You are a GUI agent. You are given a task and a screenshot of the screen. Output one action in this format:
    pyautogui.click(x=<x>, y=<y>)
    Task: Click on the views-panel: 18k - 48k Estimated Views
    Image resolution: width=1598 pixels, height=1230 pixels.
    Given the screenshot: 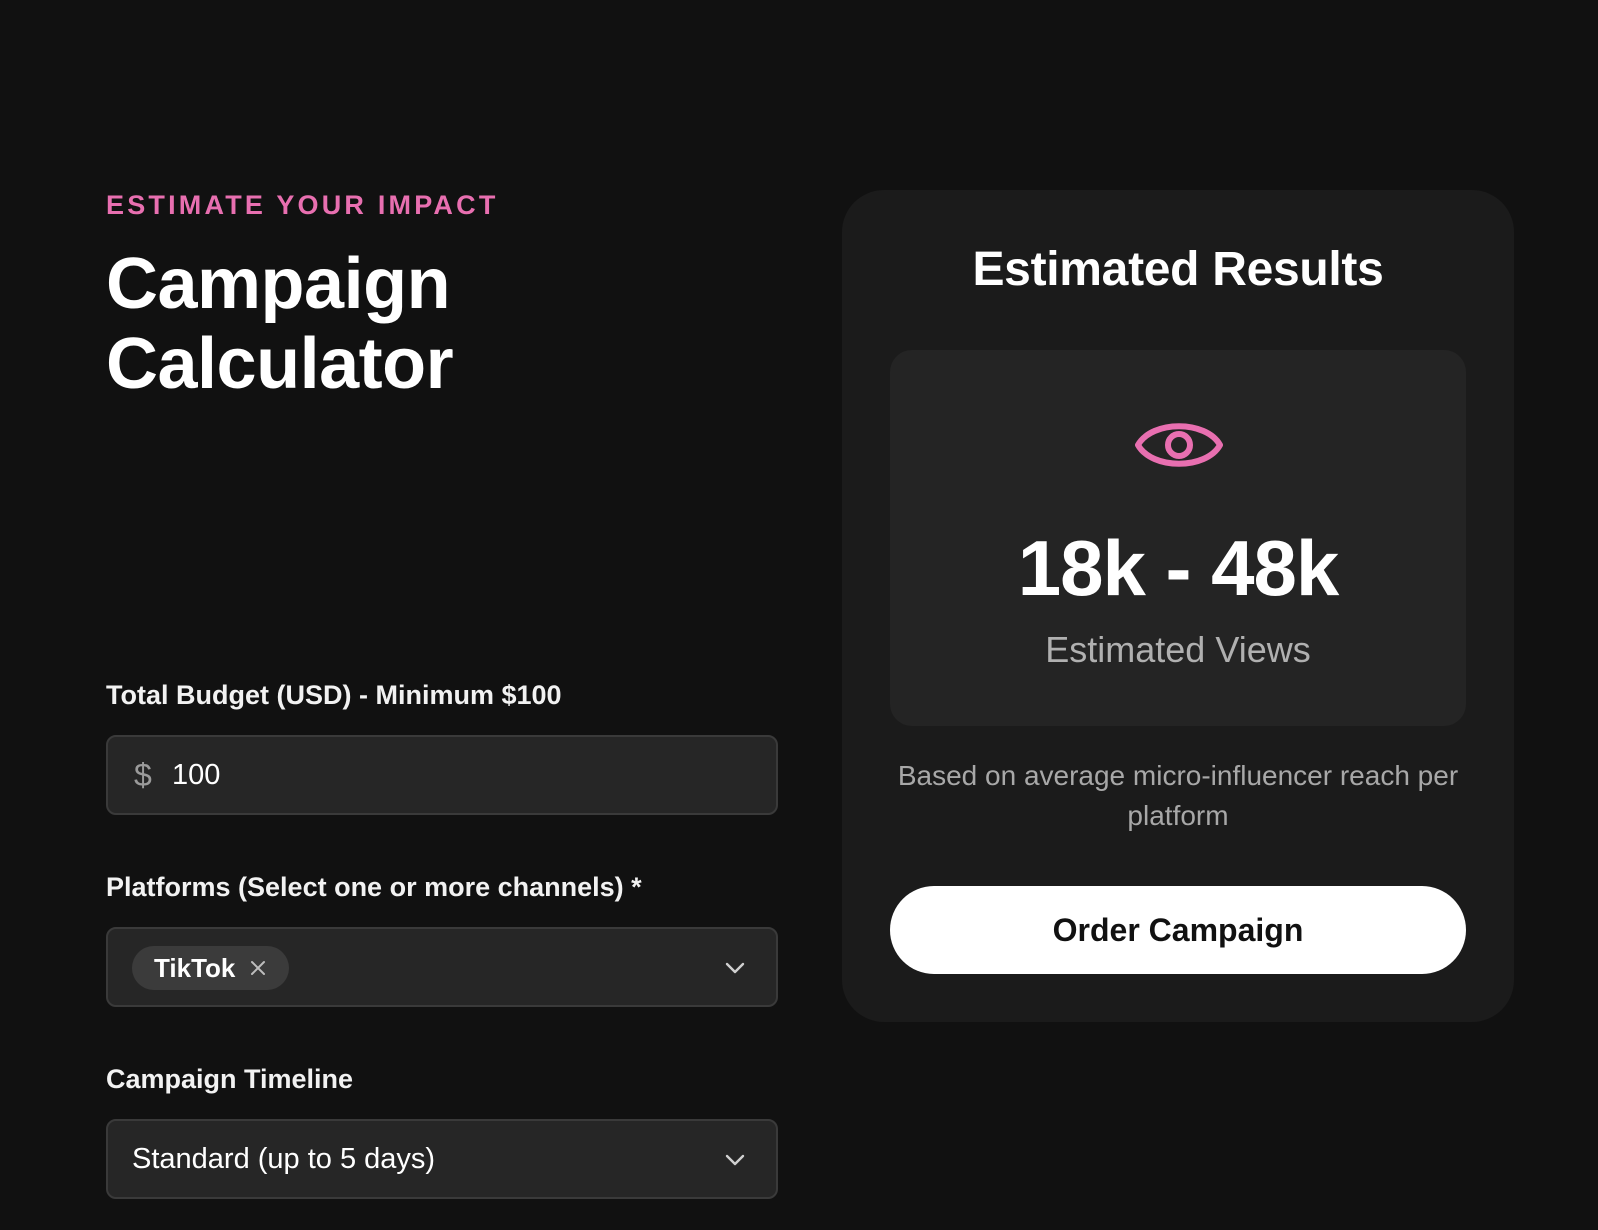 What is the action you would take?
    pyautogui.click(x=1178, y=538)
    